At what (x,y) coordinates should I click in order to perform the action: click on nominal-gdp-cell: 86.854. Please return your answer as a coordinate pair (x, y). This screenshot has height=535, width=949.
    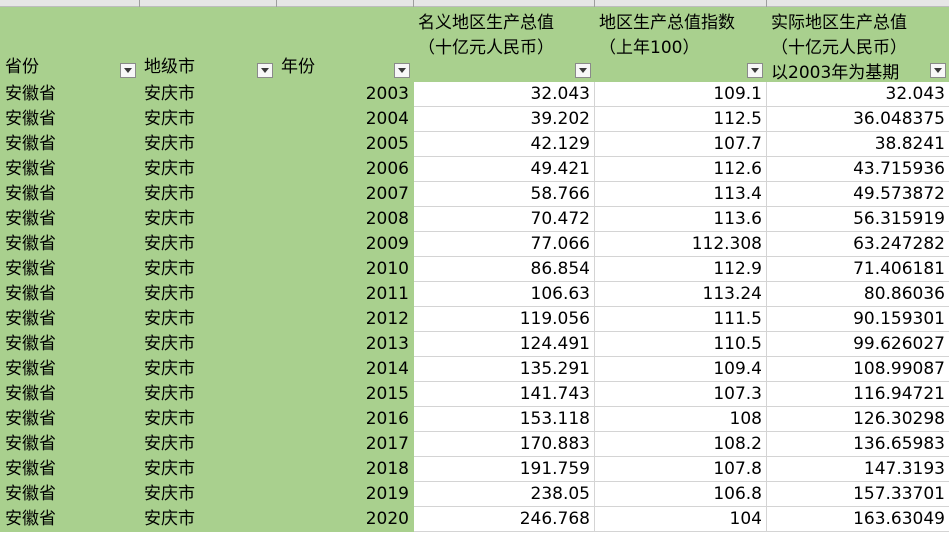
    Looking at the image, I should click on (504, 269).